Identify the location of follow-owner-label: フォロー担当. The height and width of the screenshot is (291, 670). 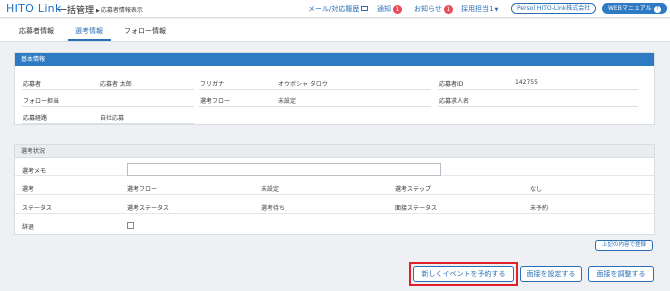
(41, 101).